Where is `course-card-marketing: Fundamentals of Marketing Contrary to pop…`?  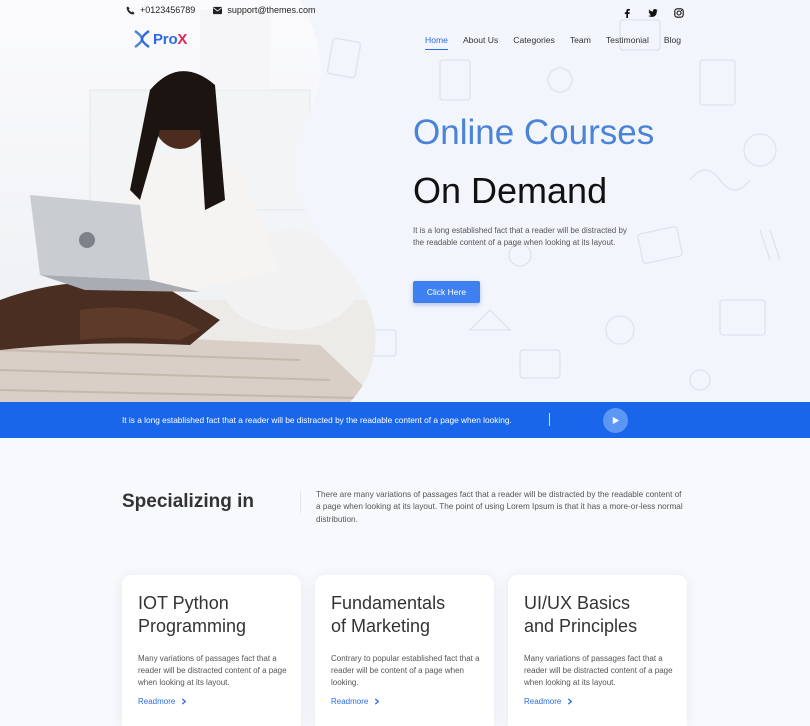
course-card-marketing: Fundamentals of Marketing Contrary to pop… is located at coordinates (404, 650).